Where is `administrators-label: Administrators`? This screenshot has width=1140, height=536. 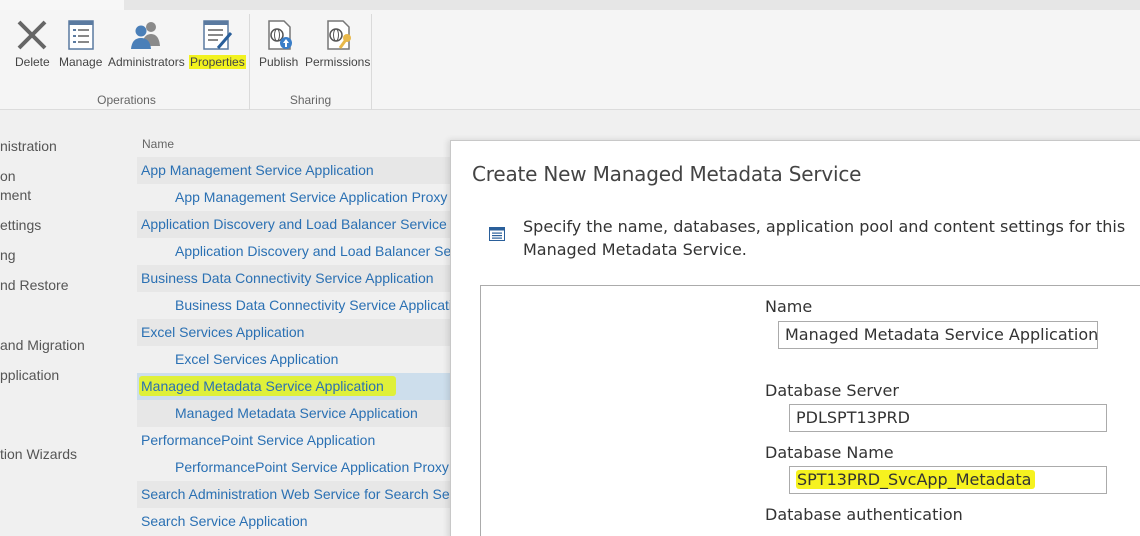 administrators-label: Administrators is located at coordinates (146, 62).